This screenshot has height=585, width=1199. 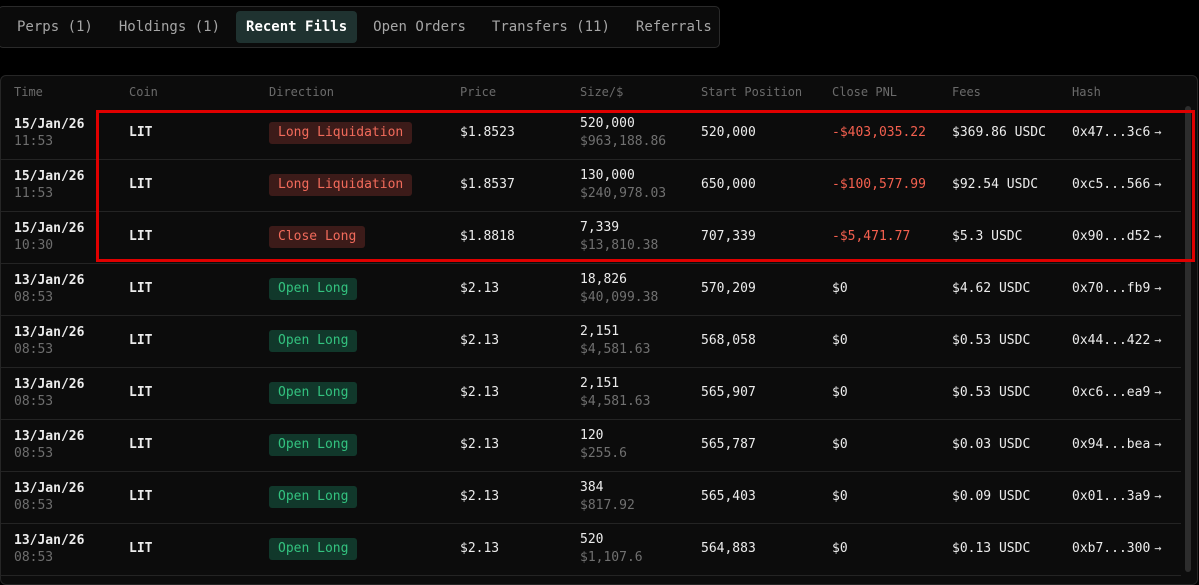 I want to click on hash-link: 0x47...3c6 →, so click(x=1117, y=132).